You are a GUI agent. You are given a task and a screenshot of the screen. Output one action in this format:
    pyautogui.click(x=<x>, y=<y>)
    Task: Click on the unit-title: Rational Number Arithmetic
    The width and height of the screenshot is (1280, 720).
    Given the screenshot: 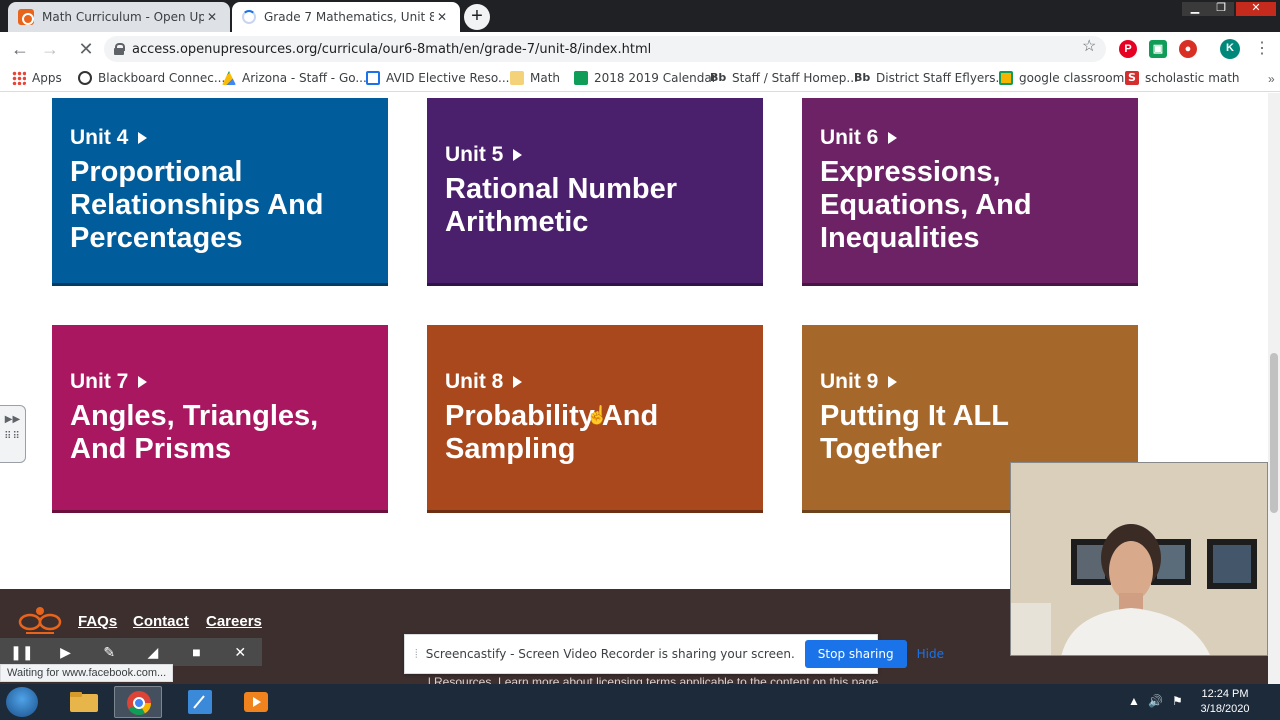 What is the action you would take?
    pyautogui.click(x=561, y=205)
    